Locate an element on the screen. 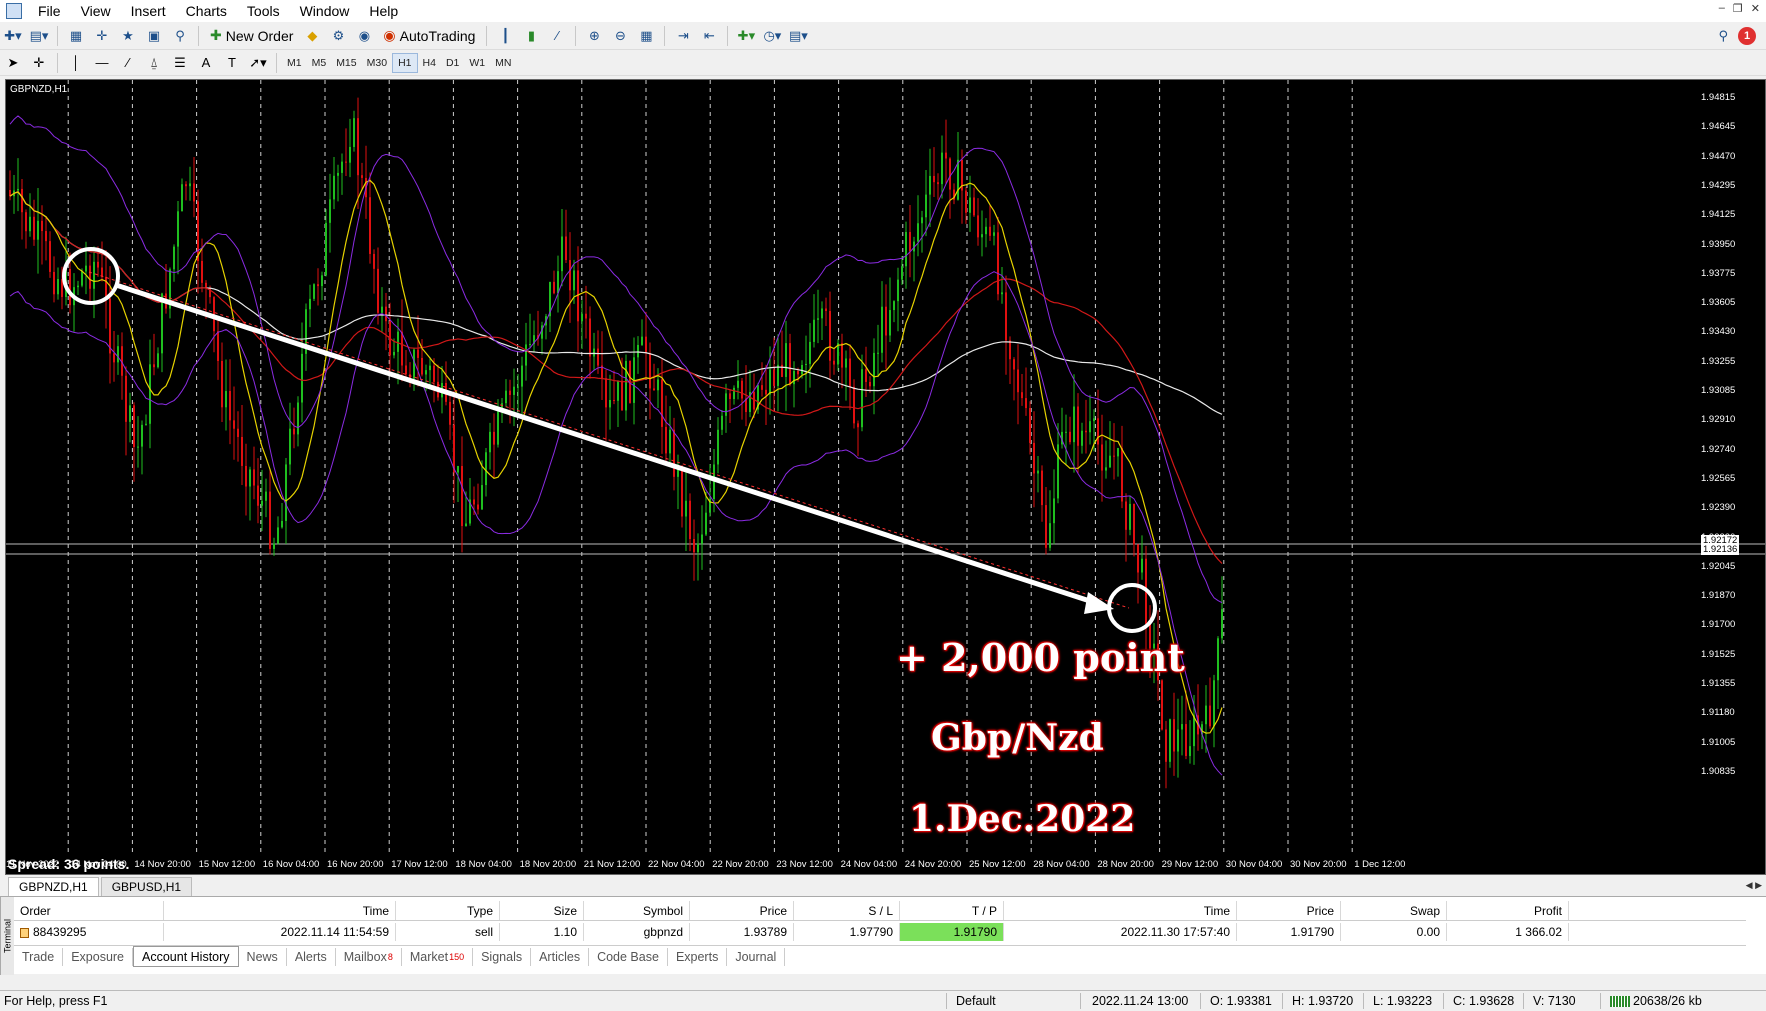  terminal-tab-code-base: Code Base is located at coordinates (628, 956).